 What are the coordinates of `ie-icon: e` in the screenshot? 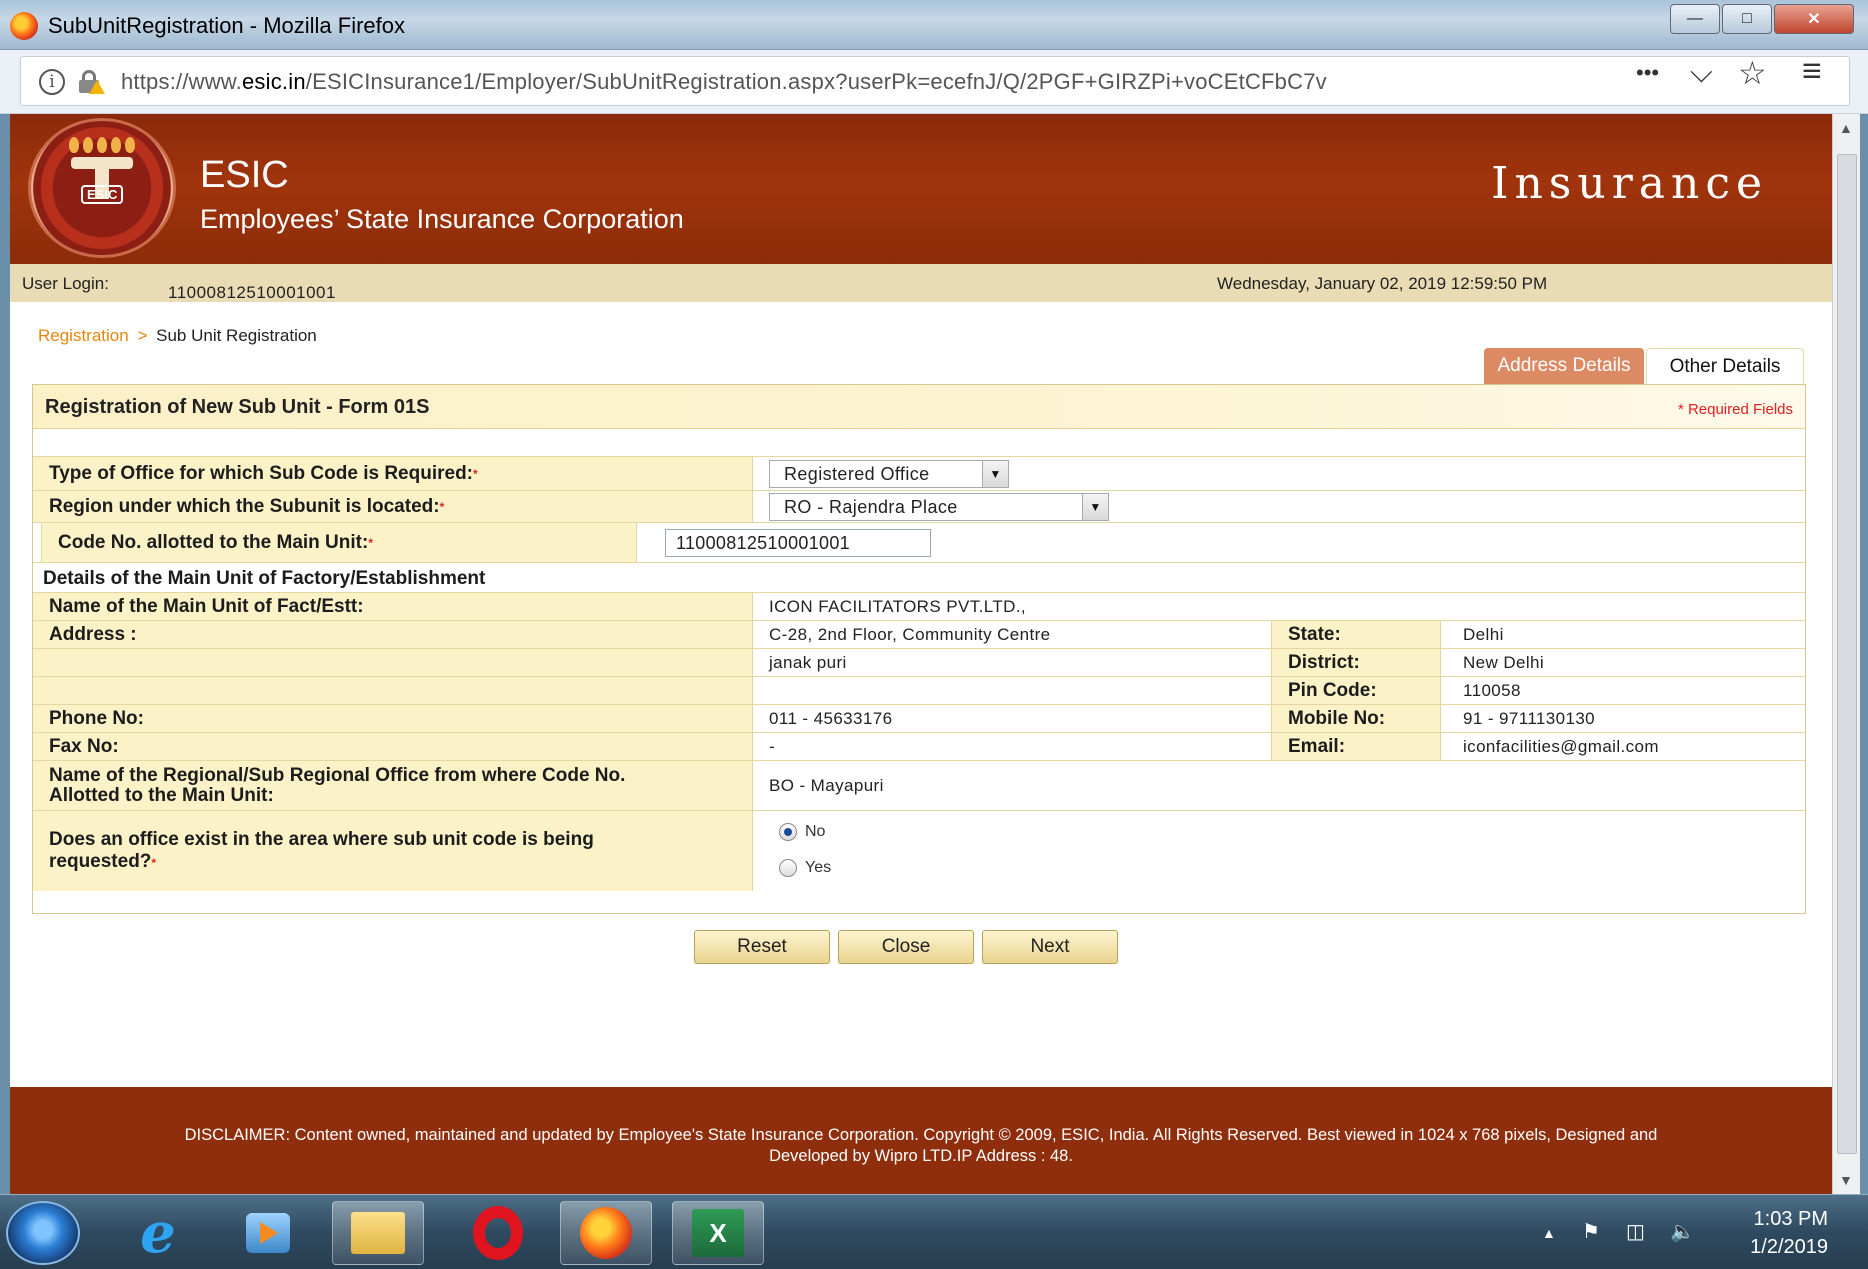 It's located at (158, 1233).